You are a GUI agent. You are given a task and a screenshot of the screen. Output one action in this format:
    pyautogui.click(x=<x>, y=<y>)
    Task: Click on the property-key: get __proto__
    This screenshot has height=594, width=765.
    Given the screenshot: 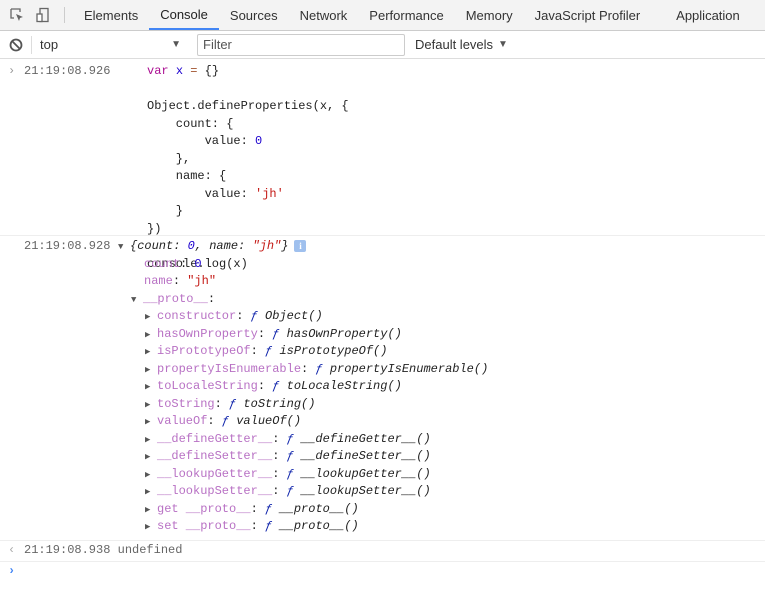 What is the action you would take?
    pyautogui.click(x=204, y=508)
    